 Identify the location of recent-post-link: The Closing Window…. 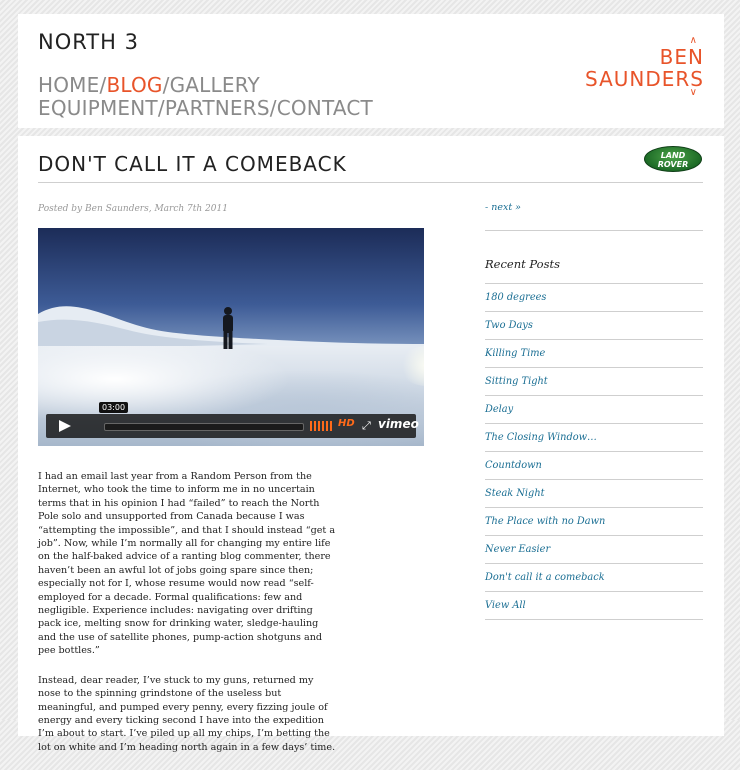
(594, 438).